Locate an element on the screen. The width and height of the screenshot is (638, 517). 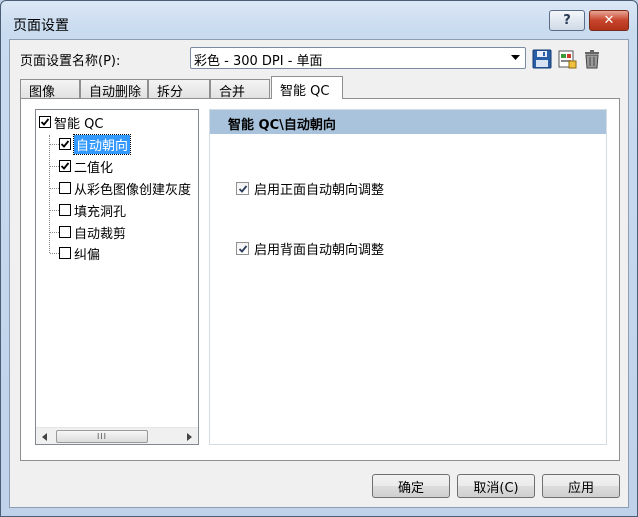
tree-item-smart-qc: 智能 QC is located at coordinates (71, 122).